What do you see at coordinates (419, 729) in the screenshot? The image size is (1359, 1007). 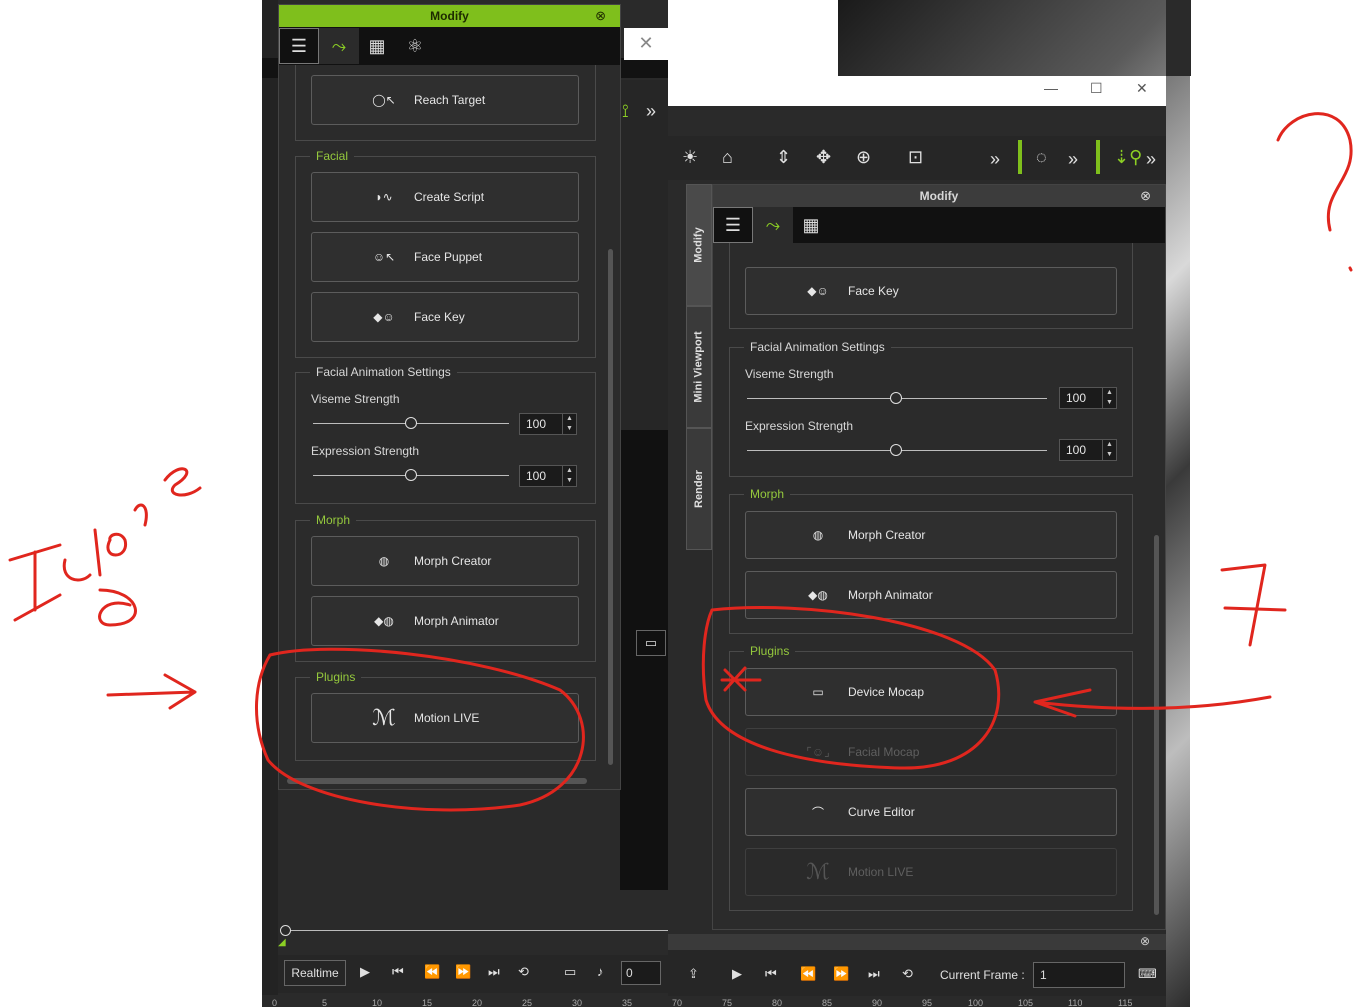 I see `left-circle-annotation` at bounding box center [419, 729].